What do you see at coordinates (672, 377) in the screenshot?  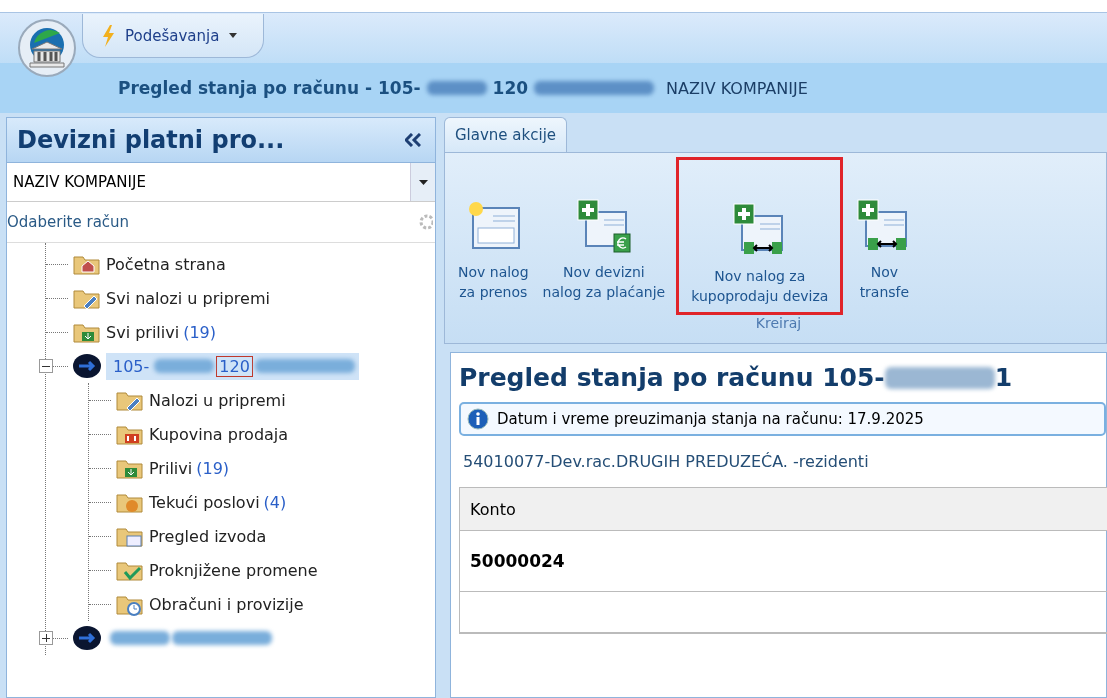 I see `page-heading: Pregled stanja po računu 105-` at bounding box center [672, 377].